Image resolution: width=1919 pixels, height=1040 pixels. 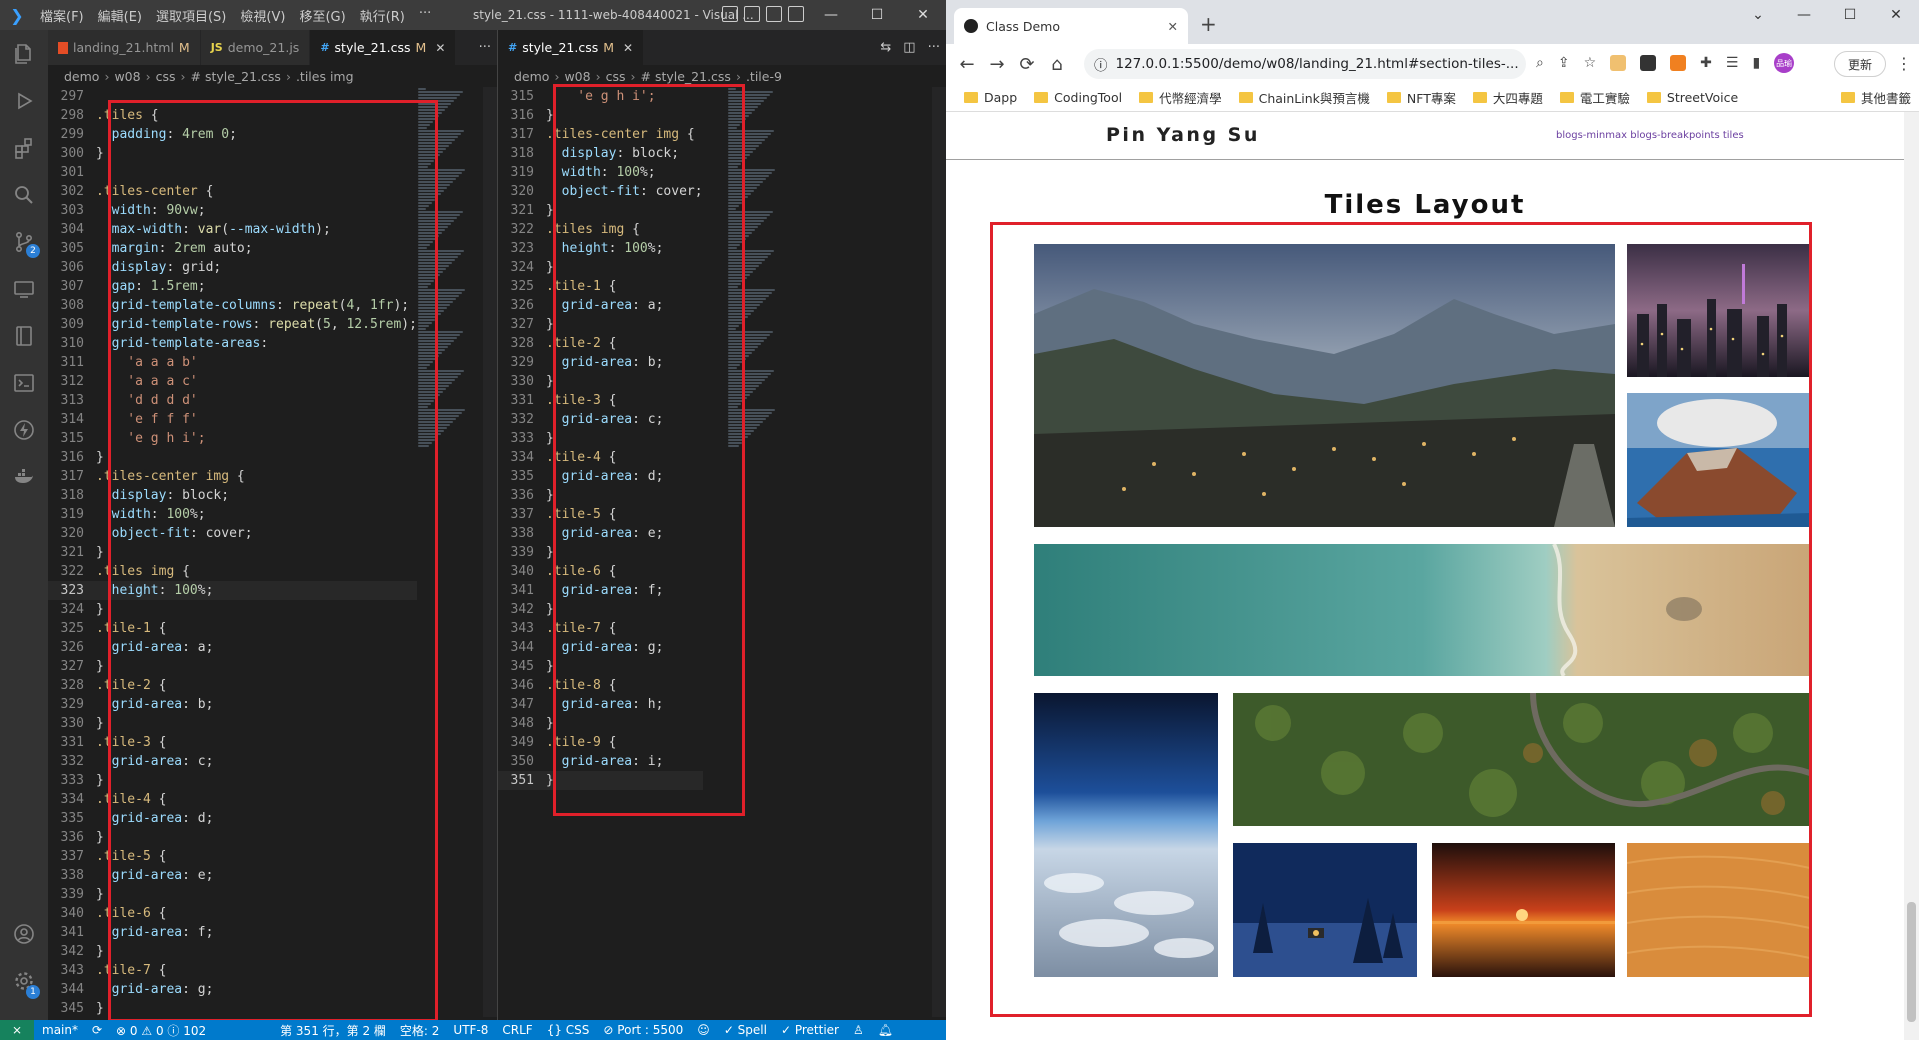 I want to click on code-line: 316}, so click(x=232, y=457).